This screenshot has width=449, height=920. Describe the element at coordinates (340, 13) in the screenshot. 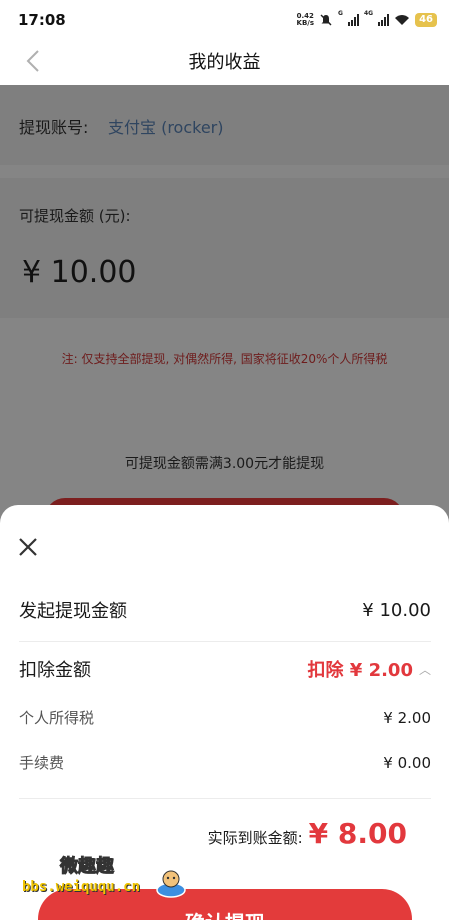

I see `signal-1-label: G` at that location.